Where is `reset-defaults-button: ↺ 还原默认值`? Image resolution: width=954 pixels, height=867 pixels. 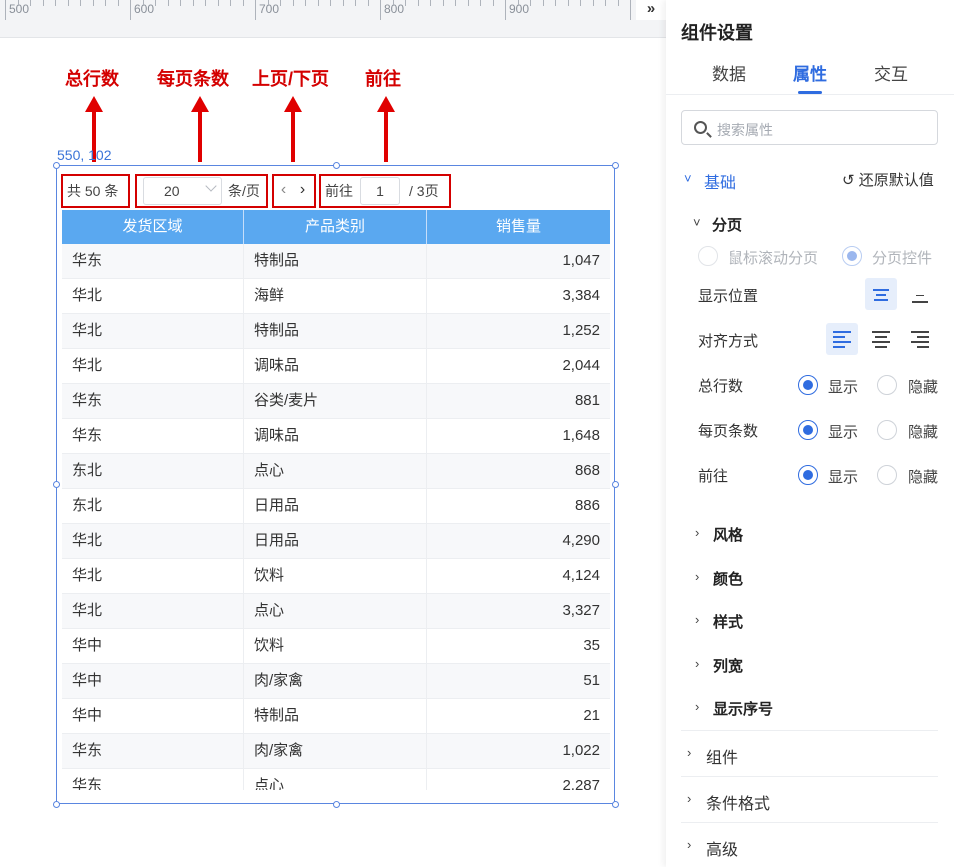
reset-defaults-button: ↺ 还原默认值 is located at coordinates (888, 179).